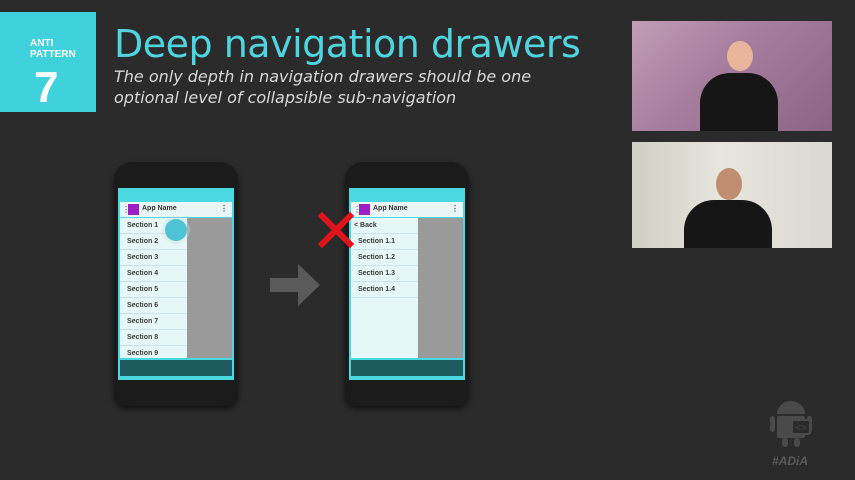 The image size is (855, 480). Describe the element at coordinates (153, 258) in the screenshot. I see `drawer-item-section-3: Section 3` at that location.